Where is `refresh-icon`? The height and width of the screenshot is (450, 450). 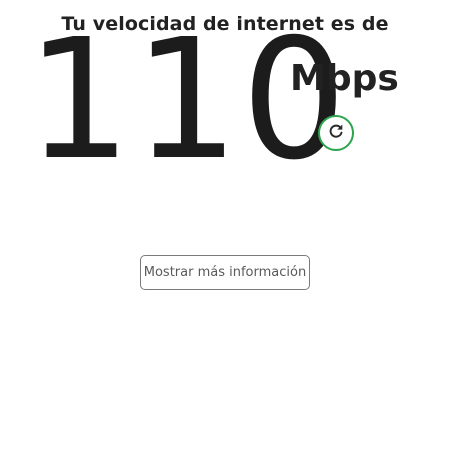 refresh-icon is located at coordinates (336, 133).